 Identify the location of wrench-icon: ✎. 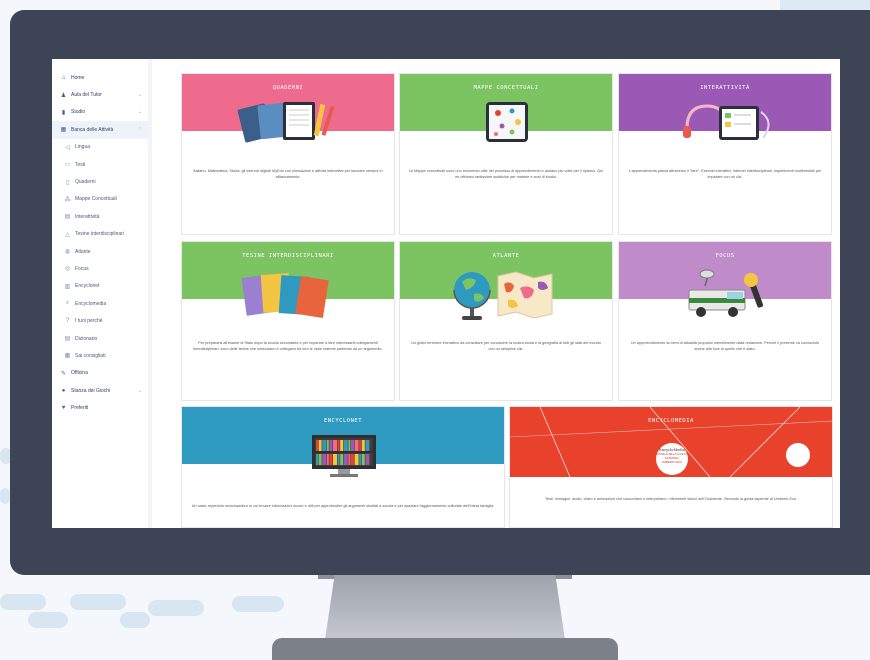
(63, 373).